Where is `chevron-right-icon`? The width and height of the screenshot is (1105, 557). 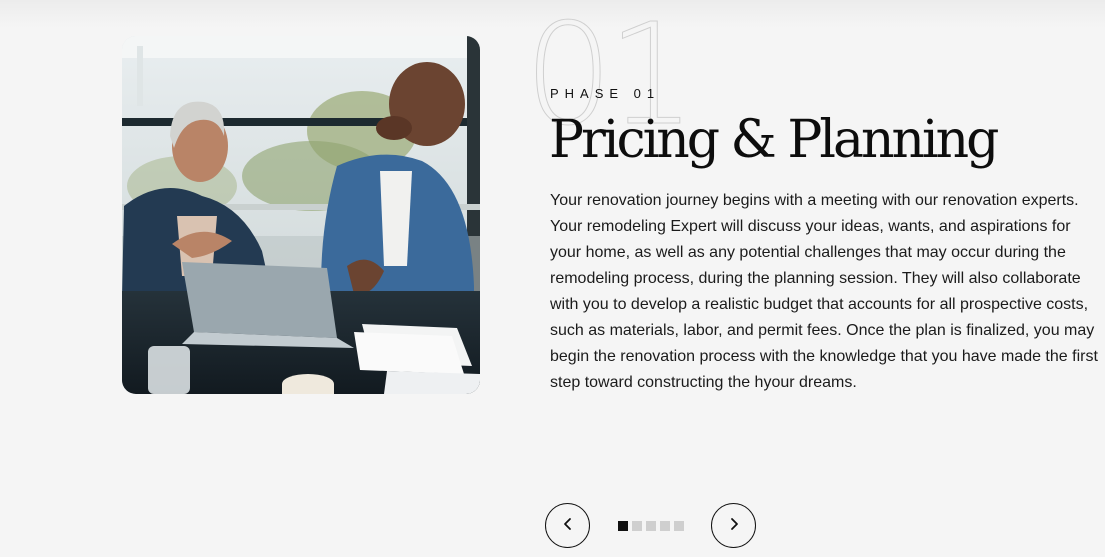
chevron-right-icon is located at coordinates (734, 525).